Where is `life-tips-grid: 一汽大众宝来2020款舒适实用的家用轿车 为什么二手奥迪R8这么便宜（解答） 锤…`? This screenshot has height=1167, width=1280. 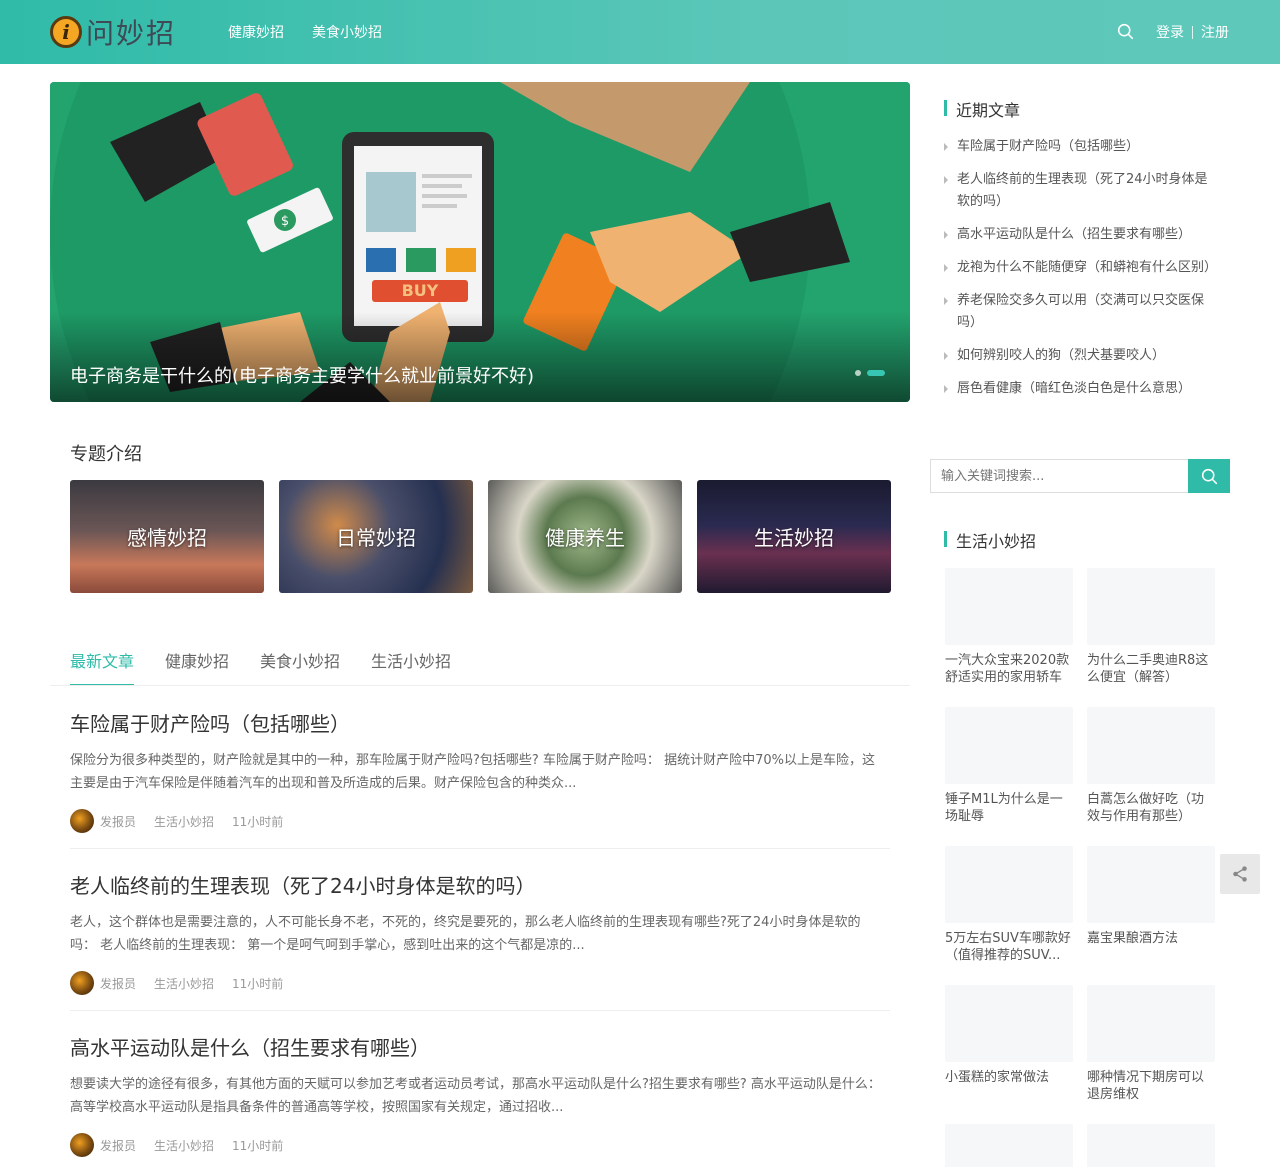 life-tips-grid: 一汽大众宝来2020款舒适实用的家用轿车 为什么二手奥迪R8这么便宜（解答） 锤… is located at coordinates (1080, 867).